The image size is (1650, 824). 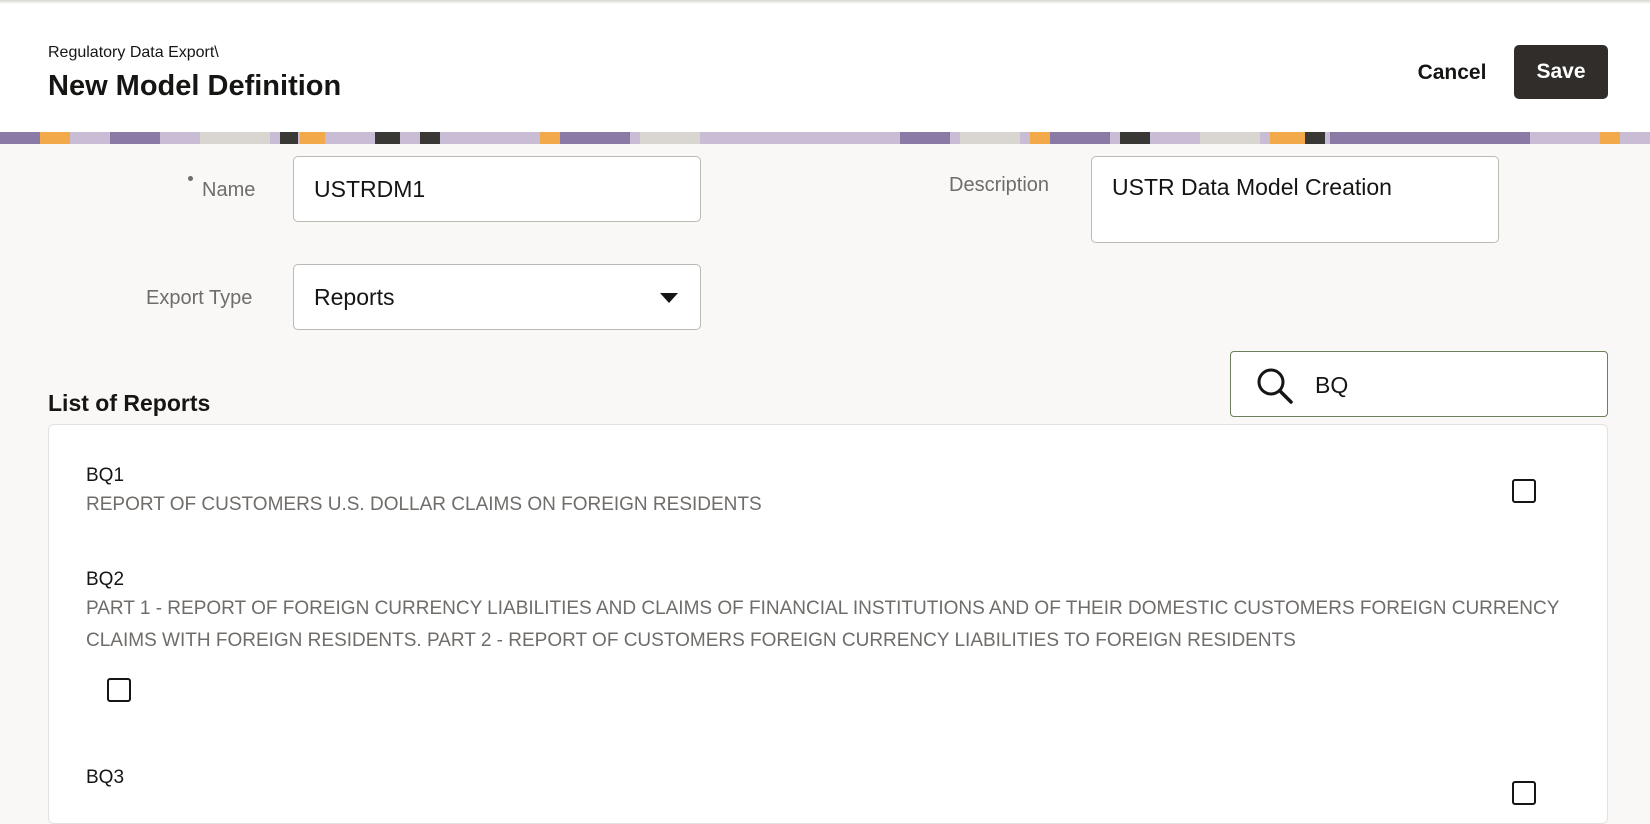 What do you see at coordinates (229, 190) in the screenshot?
I see `name-label: Name` at bounding box center [229, 190].